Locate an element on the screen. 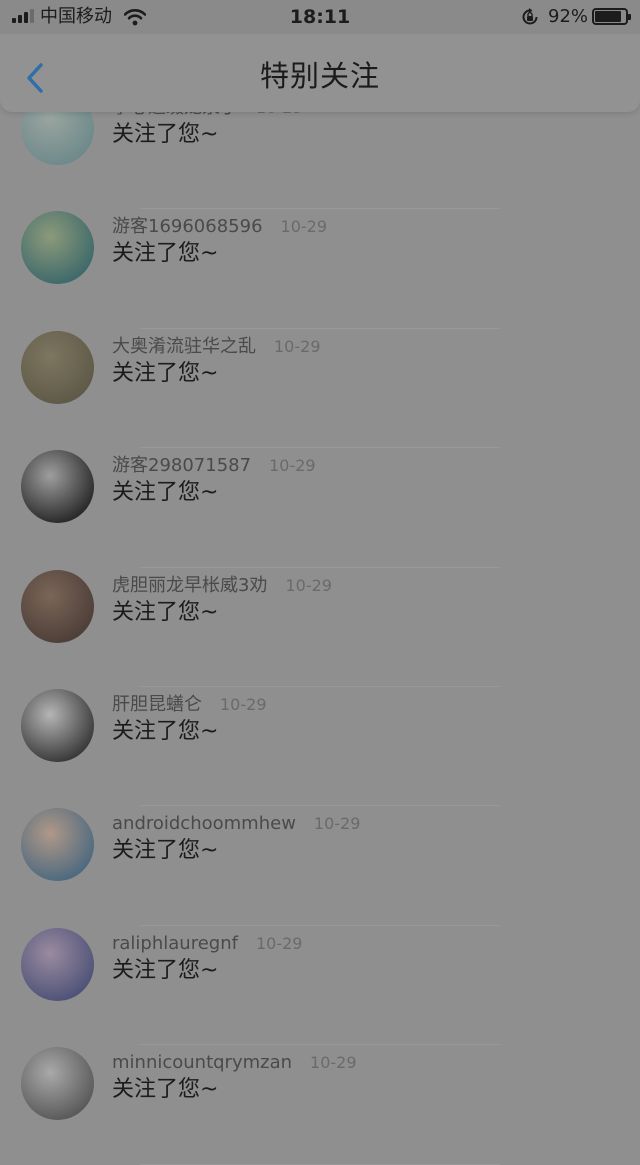  navigation-bar: 特别关注 is located at coordinates (320, 73).